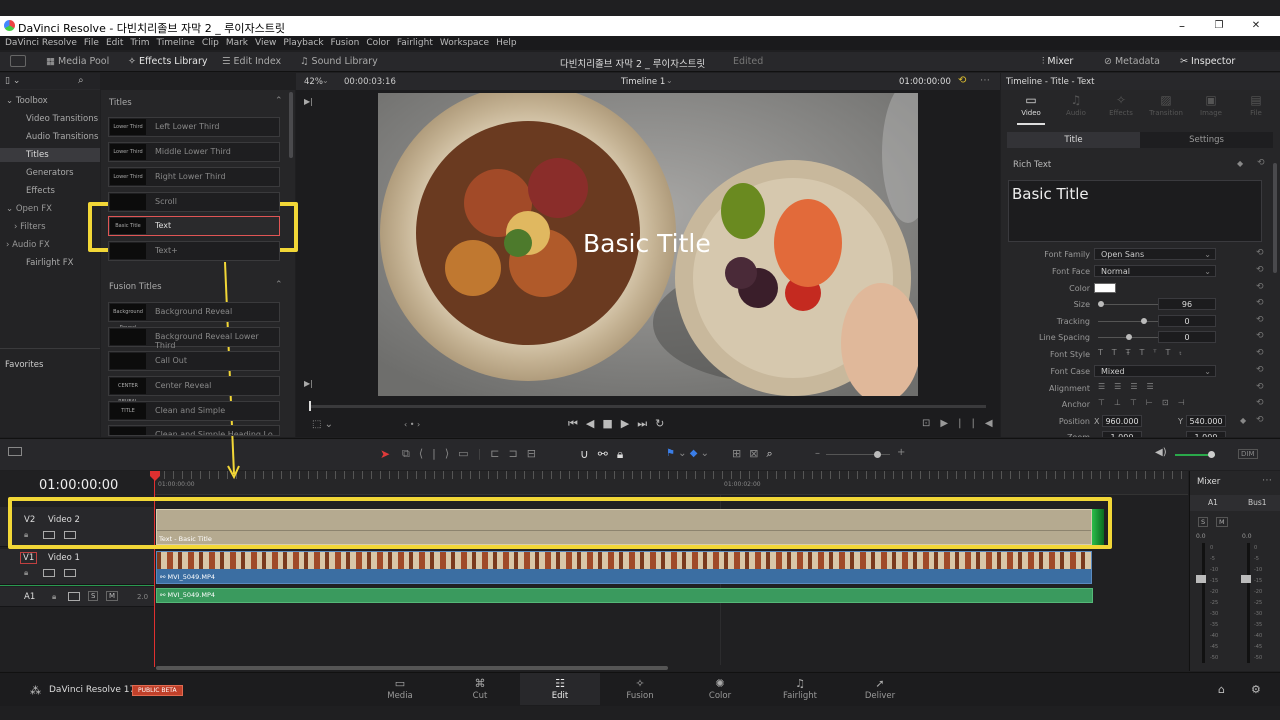 The image size is (1280, 720). What do you see at coordinates (1187, 321) in the screenshot?
I see `tracking-value: 0` at bounding box center [1187, 321].